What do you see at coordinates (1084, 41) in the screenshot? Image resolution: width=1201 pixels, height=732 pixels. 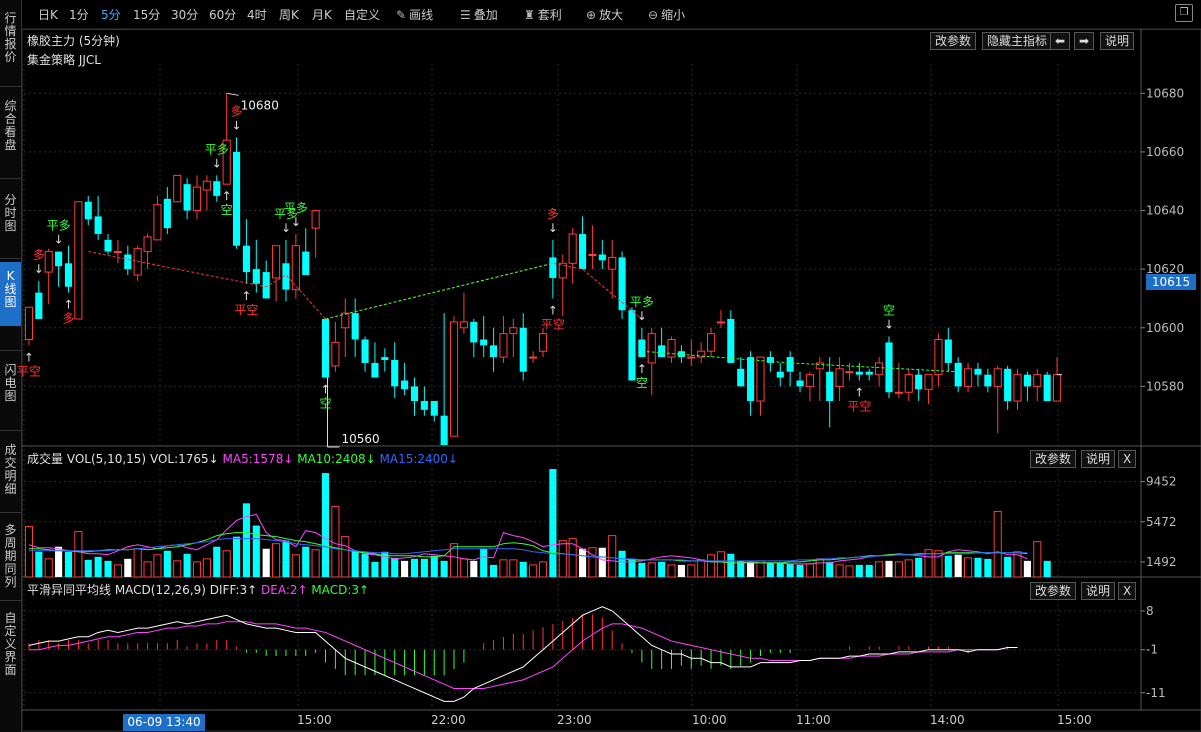 I see `next-button: ➡` at bounding box center [1084, 41].